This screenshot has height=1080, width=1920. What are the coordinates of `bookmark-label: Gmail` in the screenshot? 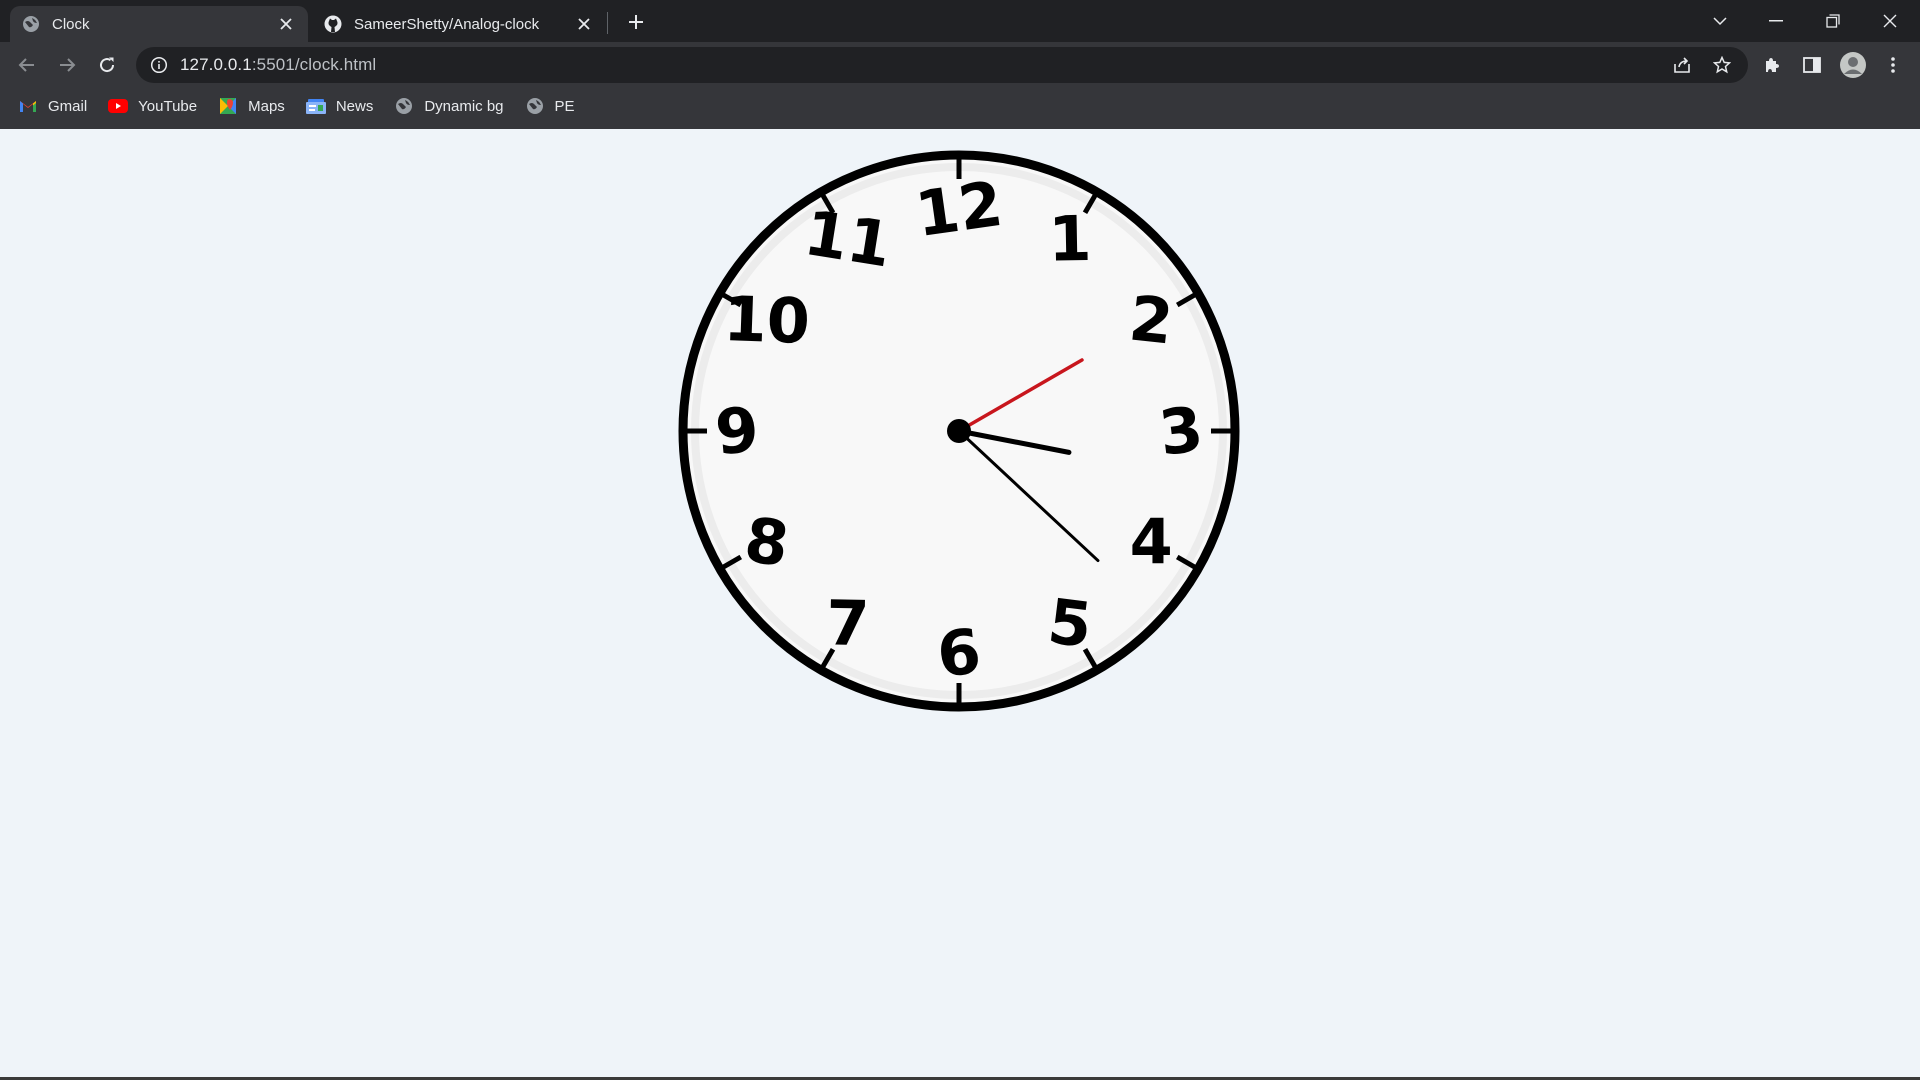 It's located at (68, 106).